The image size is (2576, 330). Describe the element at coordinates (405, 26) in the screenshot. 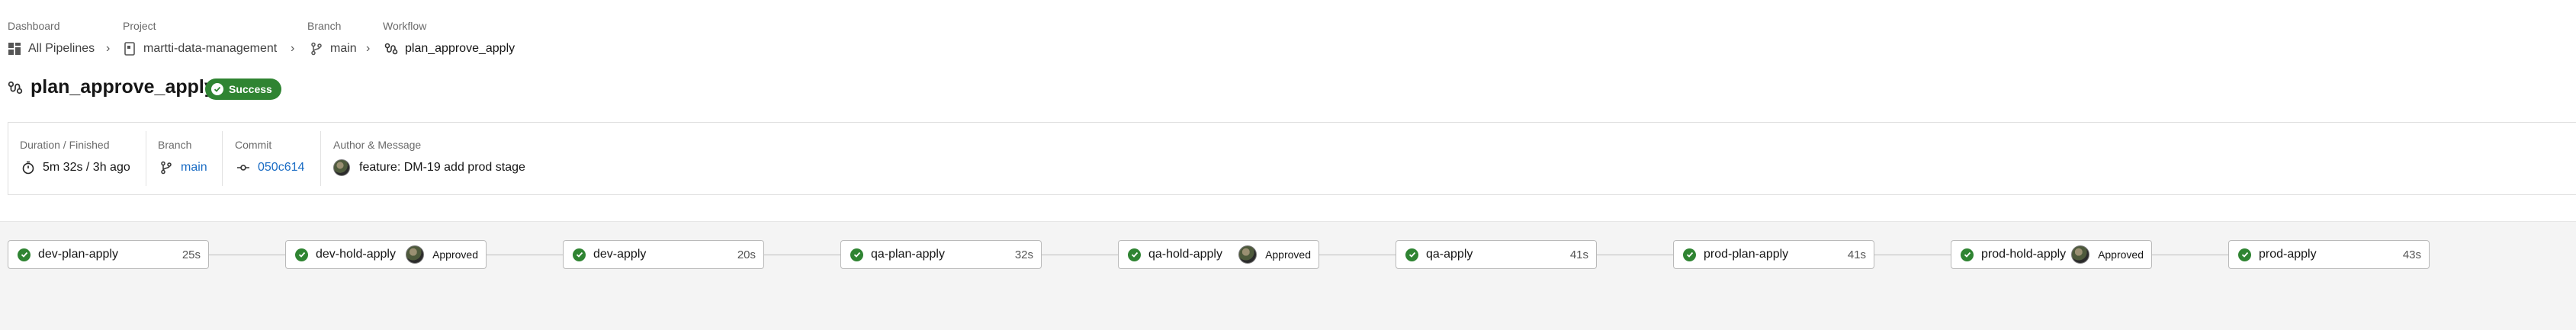

I see `breadcrumb-workflow-heading: Workflow` at that location.